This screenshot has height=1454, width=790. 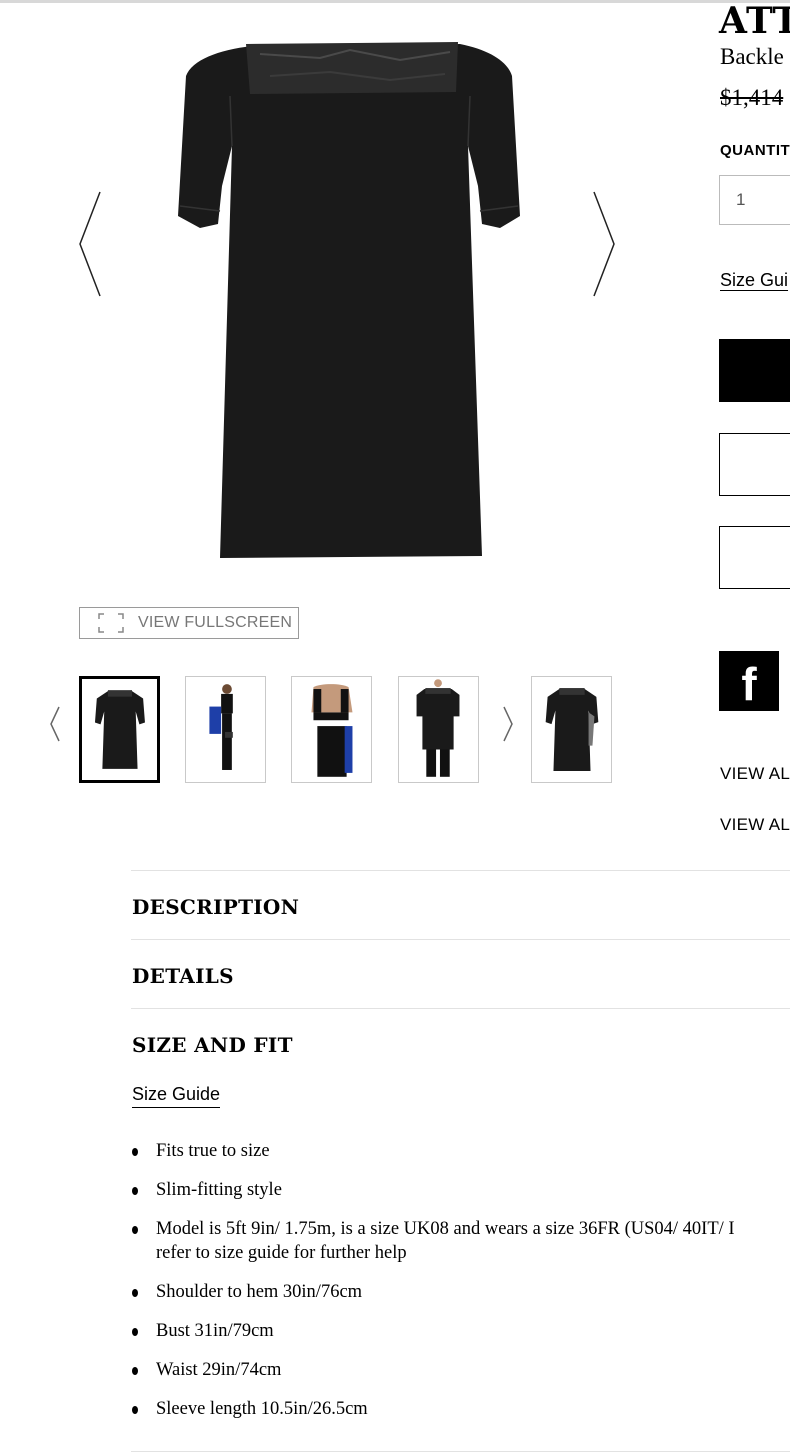 I want to click on previous-image-arrow-icon, so click(x=91, y=244).